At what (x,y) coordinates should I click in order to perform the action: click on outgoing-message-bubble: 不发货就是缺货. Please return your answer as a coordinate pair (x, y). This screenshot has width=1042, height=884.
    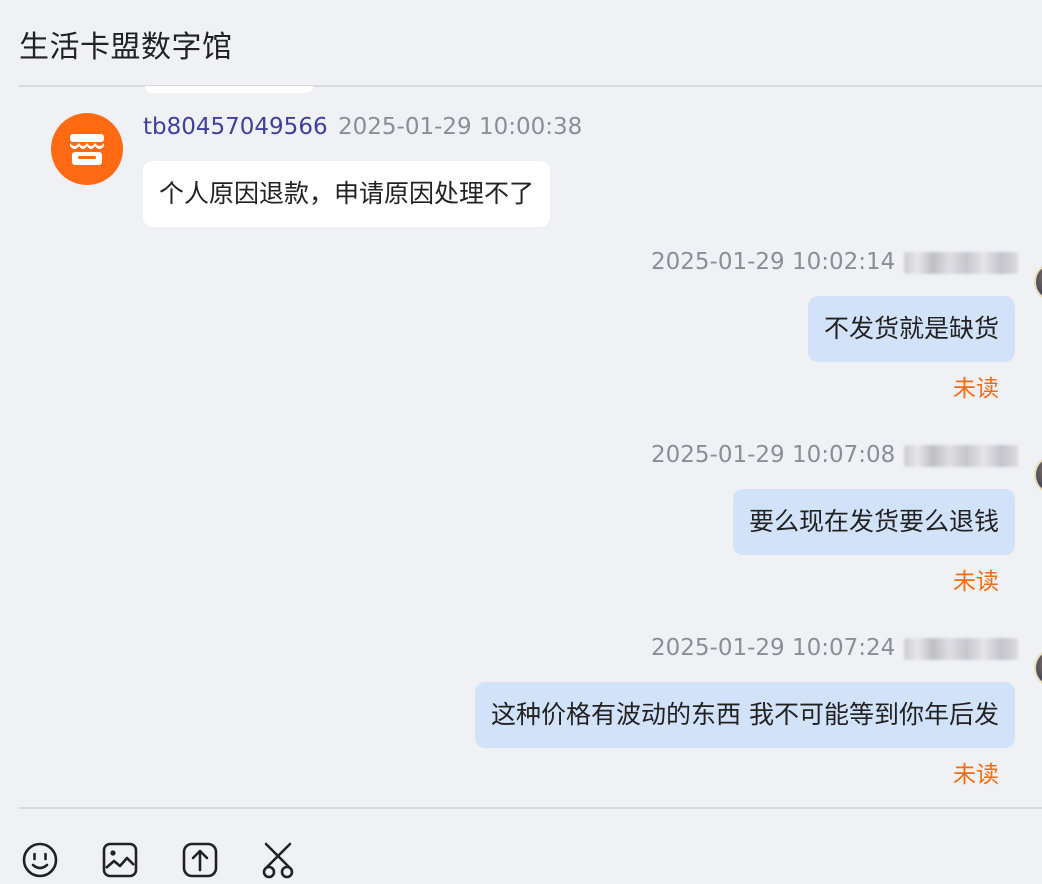
    Looking at the image, I should click on (911, 329).